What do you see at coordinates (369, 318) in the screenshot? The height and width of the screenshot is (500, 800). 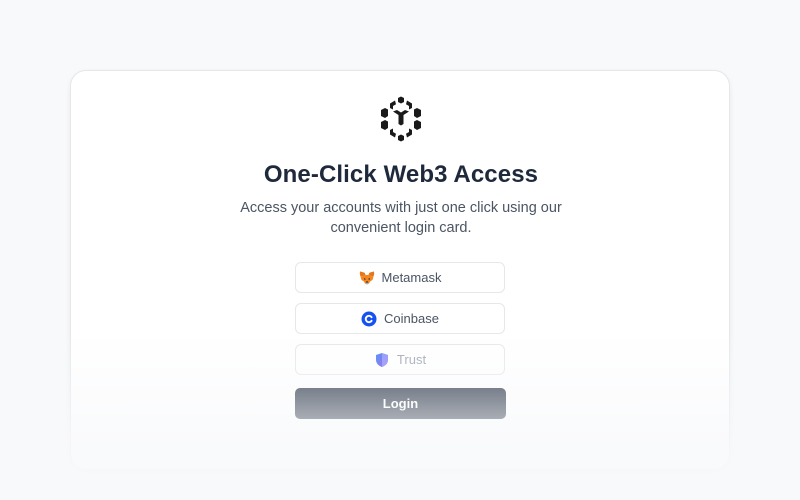 I see `coinbase-icon` at bounding box center [369, 318].